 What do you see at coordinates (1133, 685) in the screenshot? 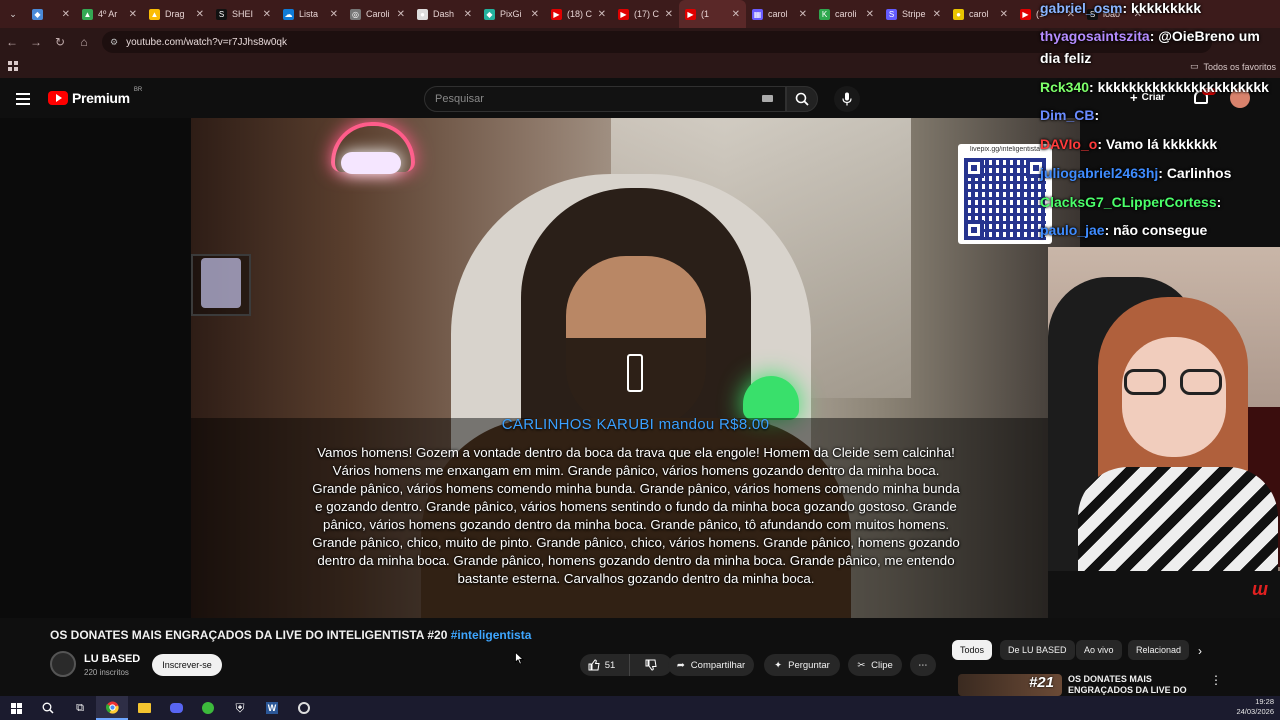
I see `recommended-title: OS DONATES MAIS ENGRAÇADOS DA LIVE DO` at bounding box center [1133, 685].